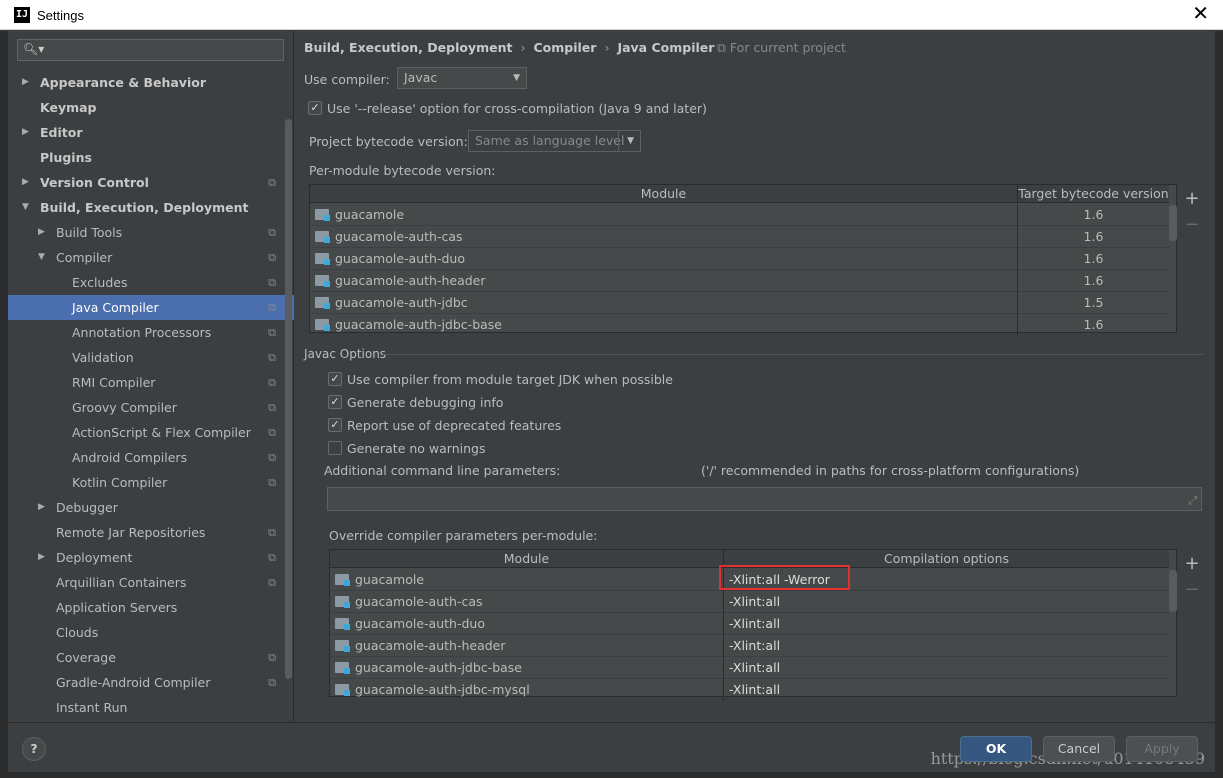  What do you see at coordinates (151, 607) in the screenshot?
I see `sidebar-item: Application Servers` at bounding box center [151, 607].